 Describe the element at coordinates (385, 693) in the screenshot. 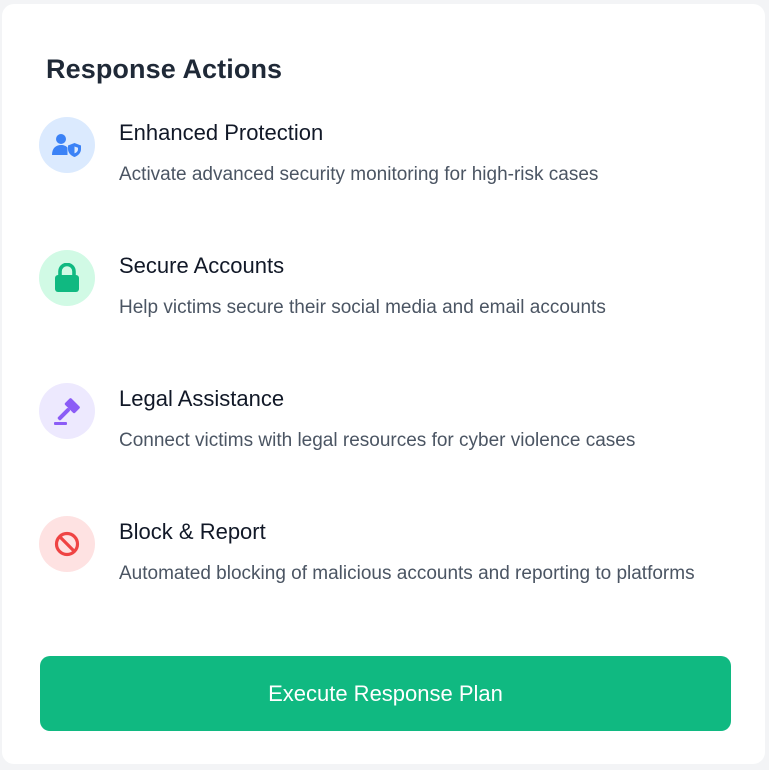

I see `execute-response-plan-button: Execute Response Plan` at that location.